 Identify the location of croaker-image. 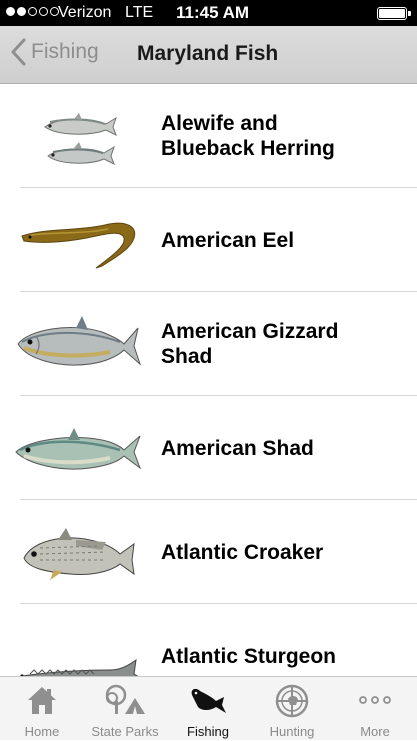
(77, 552).